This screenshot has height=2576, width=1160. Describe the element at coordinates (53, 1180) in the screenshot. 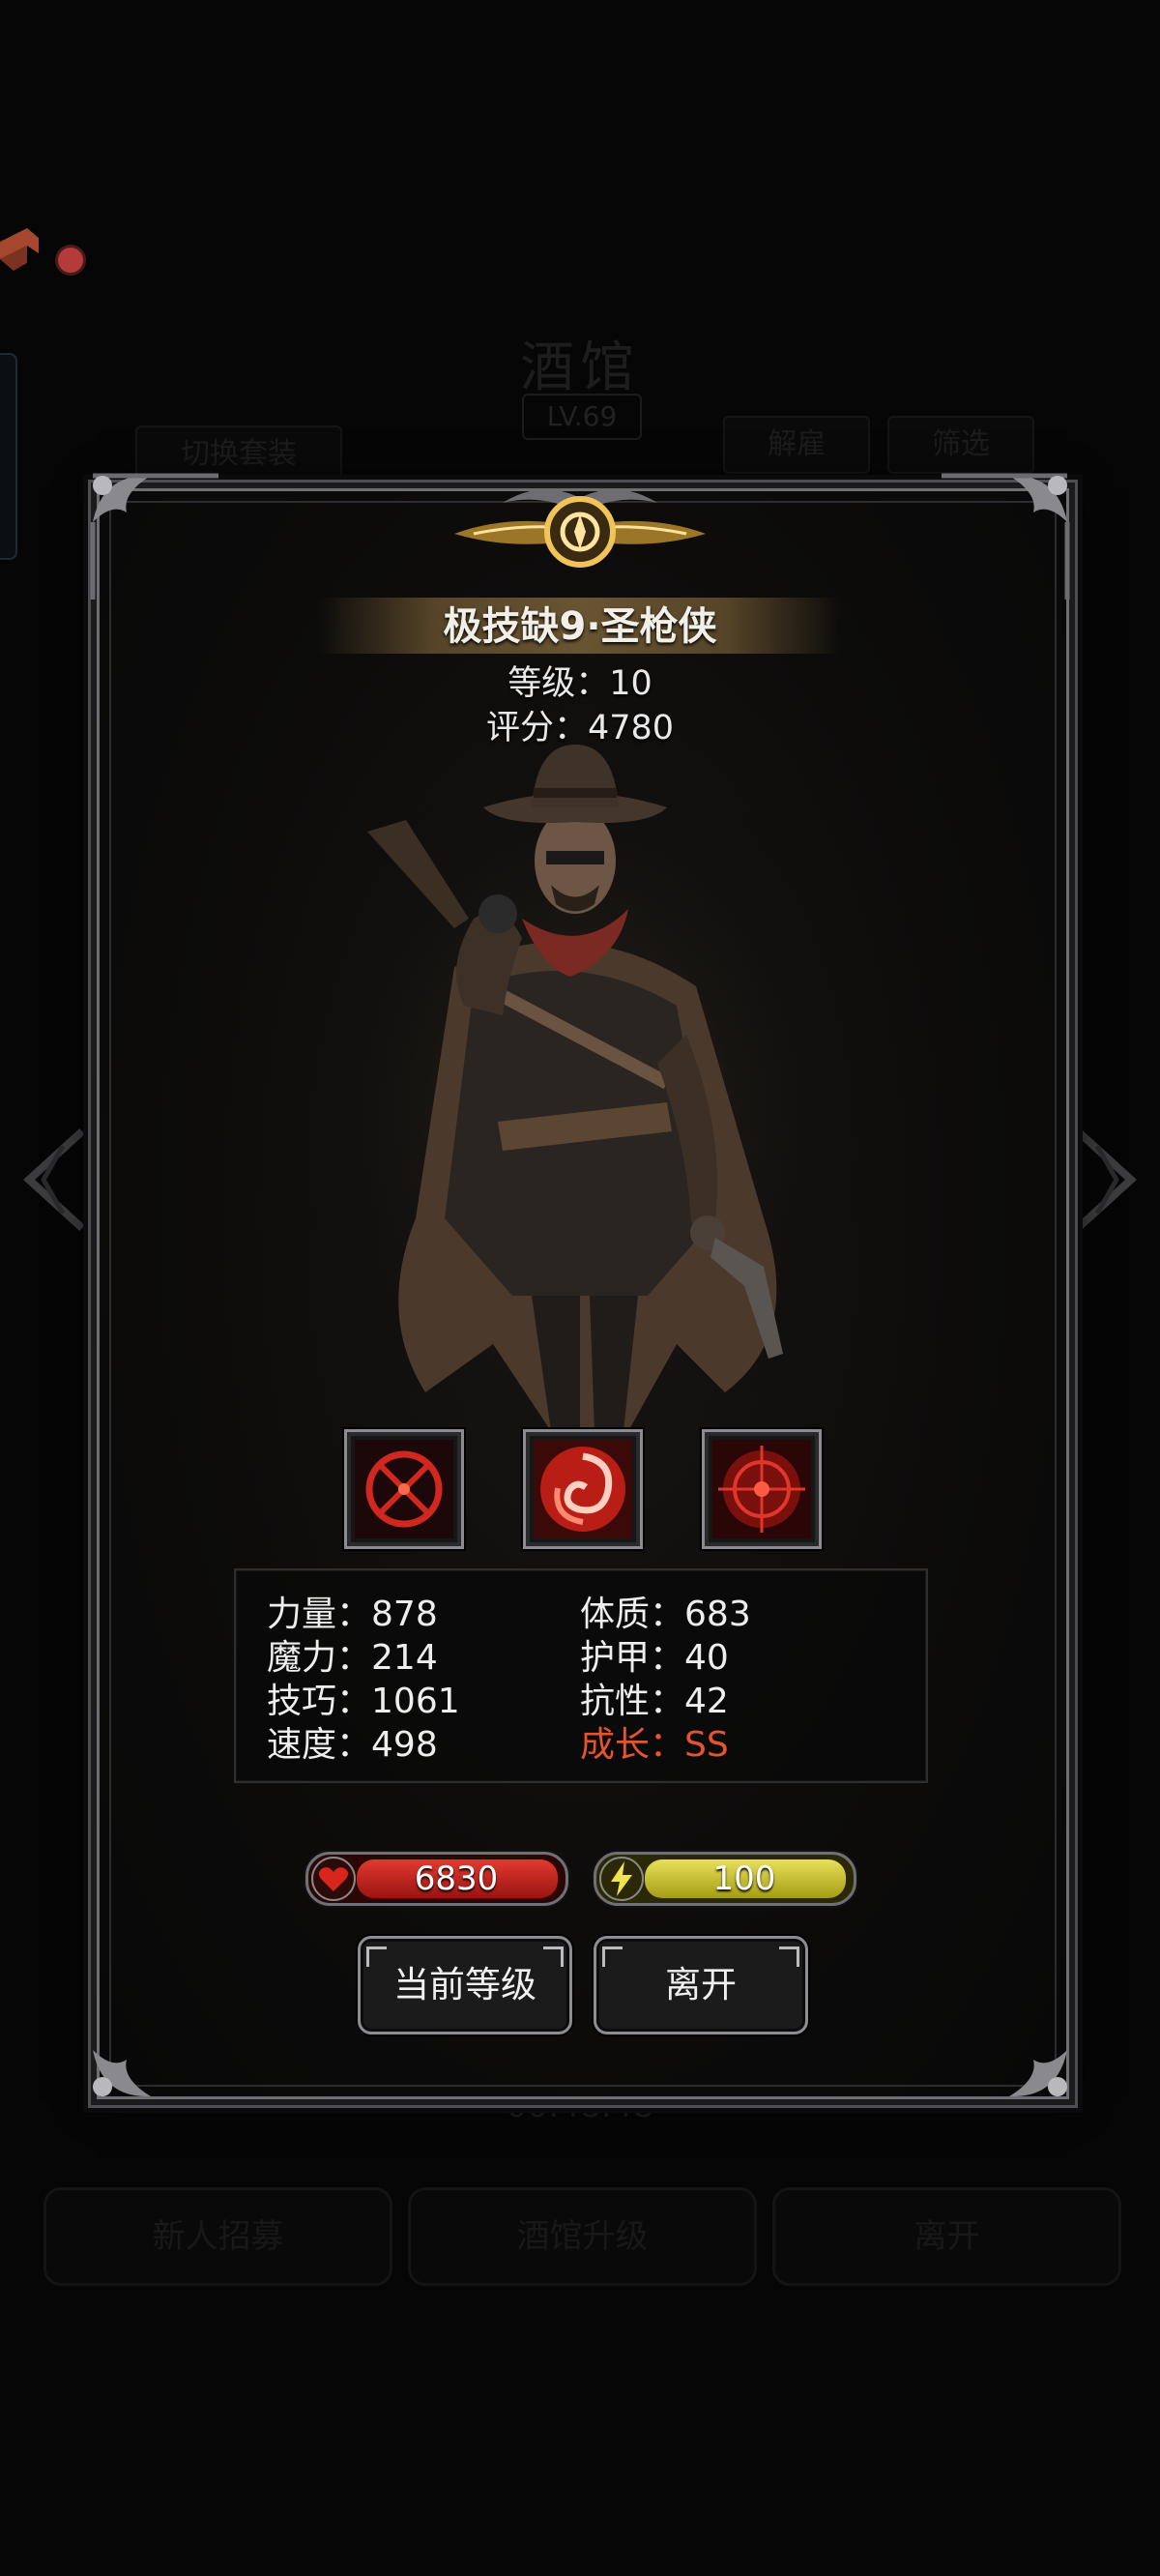

I see `previous-hero-arrow-icon` at that location.